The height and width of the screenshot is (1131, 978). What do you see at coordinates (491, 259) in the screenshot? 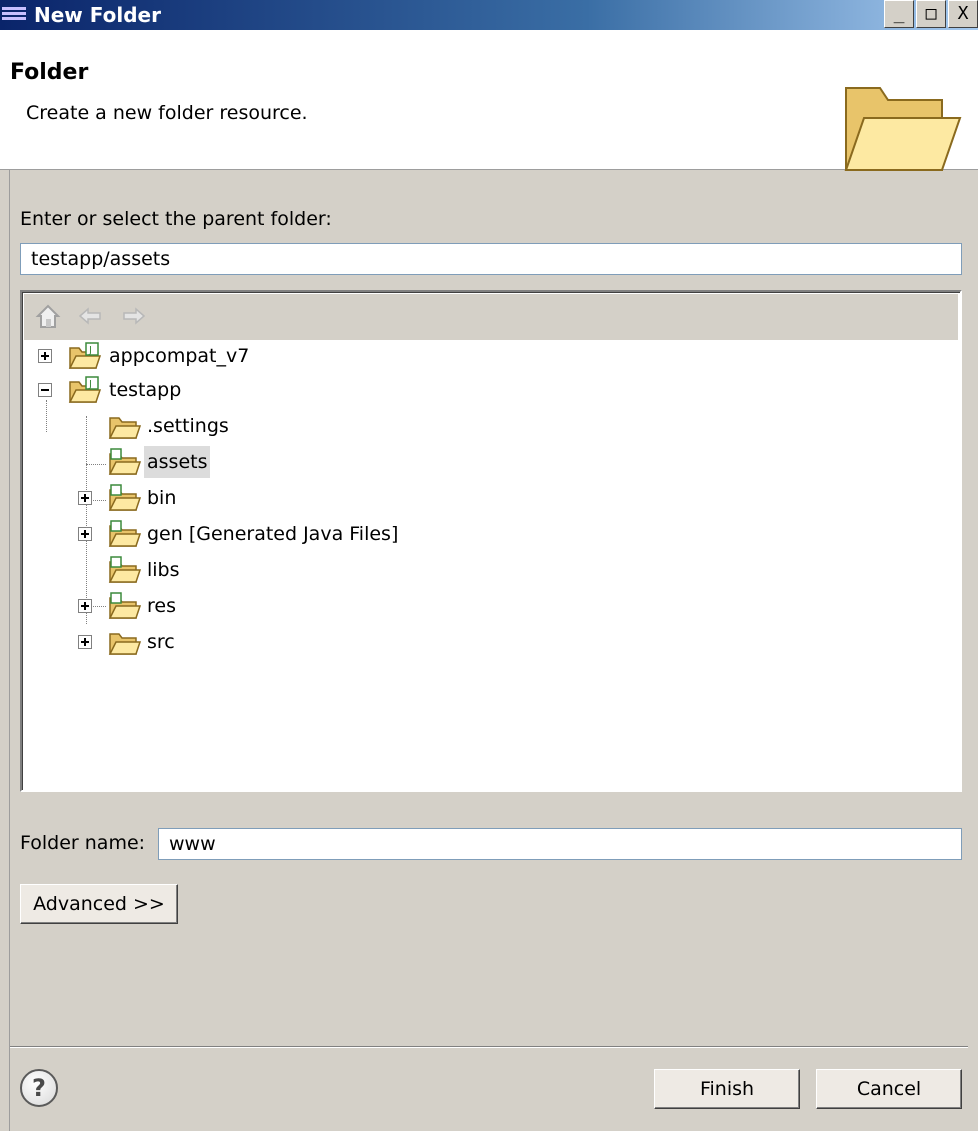
I see `parent-folder-input: testapp/assets` at bounding box center [491, 259].